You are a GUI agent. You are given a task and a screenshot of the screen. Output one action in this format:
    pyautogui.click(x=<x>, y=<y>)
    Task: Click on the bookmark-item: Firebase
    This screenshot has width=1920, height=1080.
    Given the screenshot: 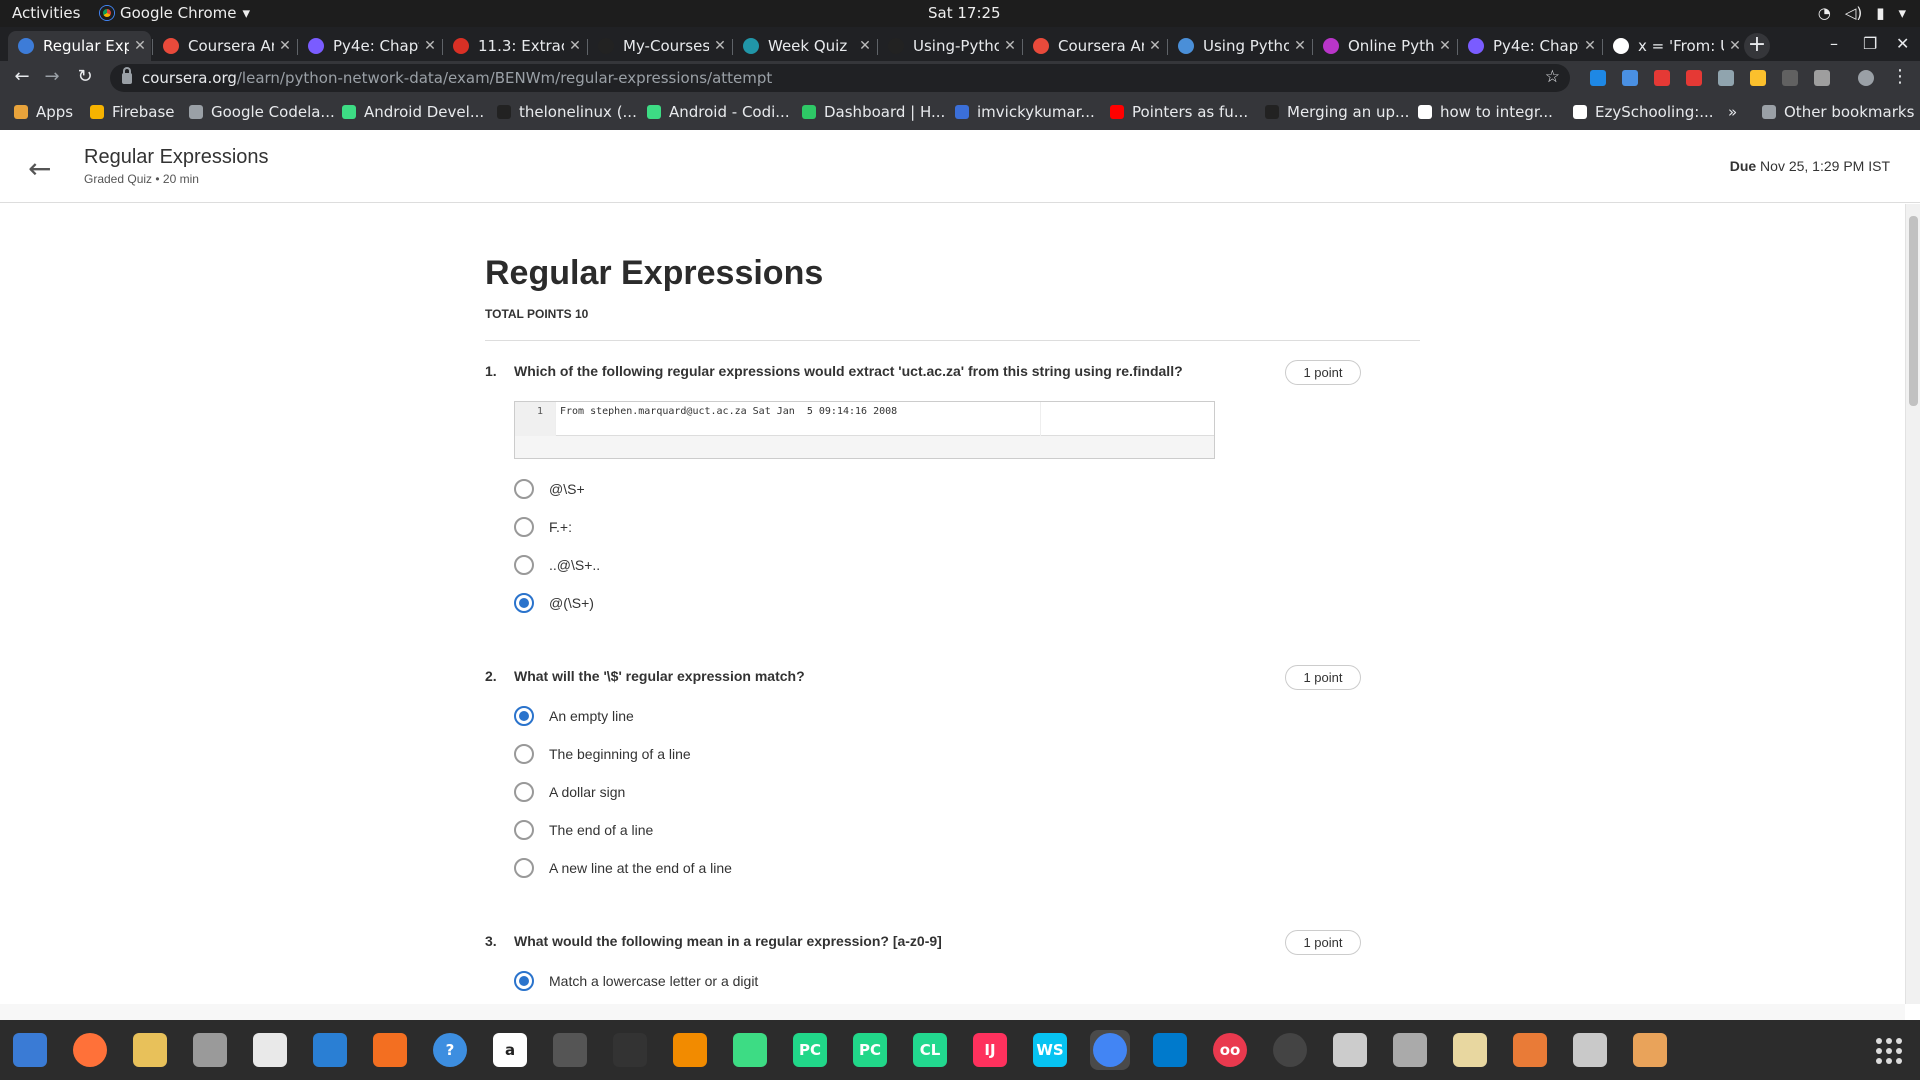 What is the action you would take?
    pyautogui.click(x=132, y=112)
    